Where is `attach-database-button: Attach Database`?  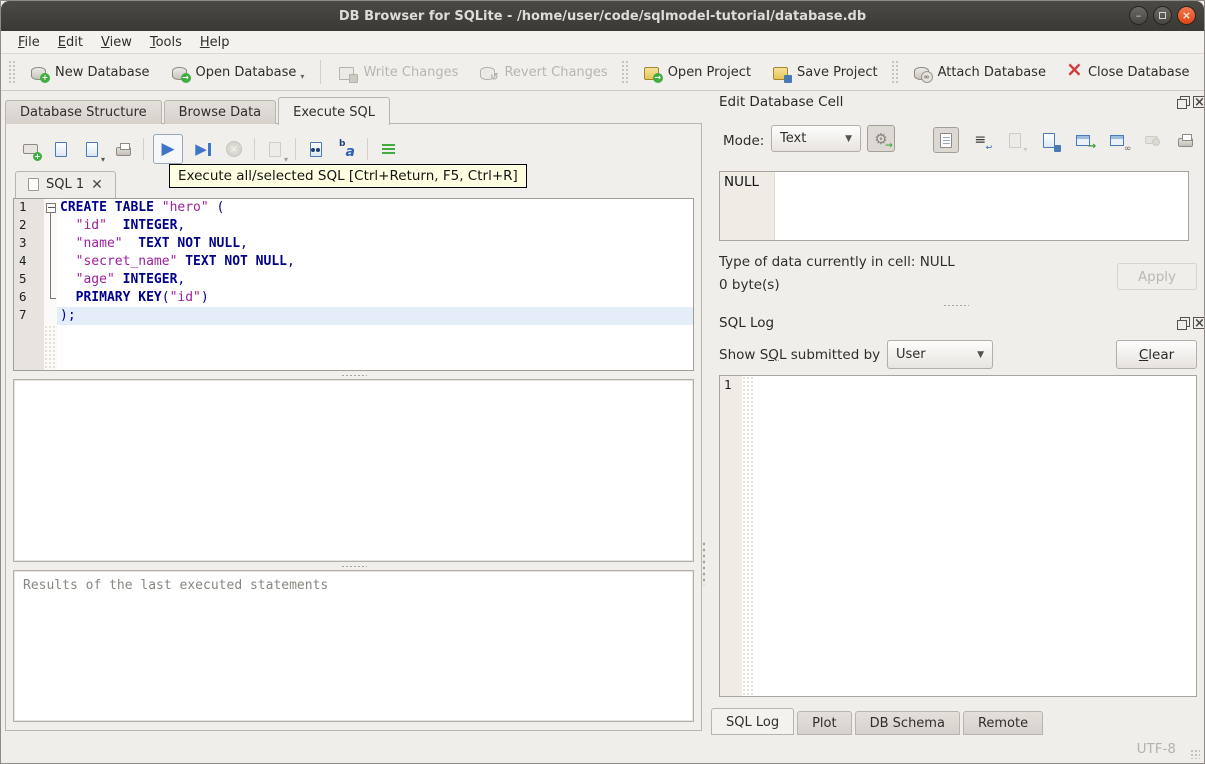 attach-database-button: Attach Database is located at coordinates (979, 72).